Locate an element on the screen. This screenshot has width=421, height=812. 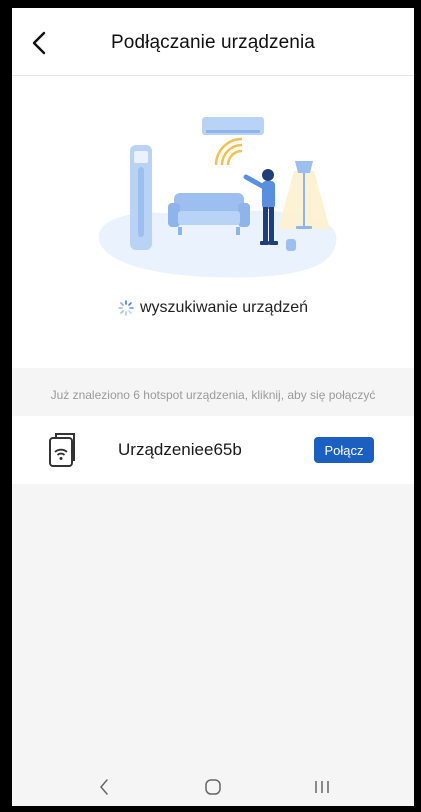
system-nav-bar is located at coordinates (213, 787).